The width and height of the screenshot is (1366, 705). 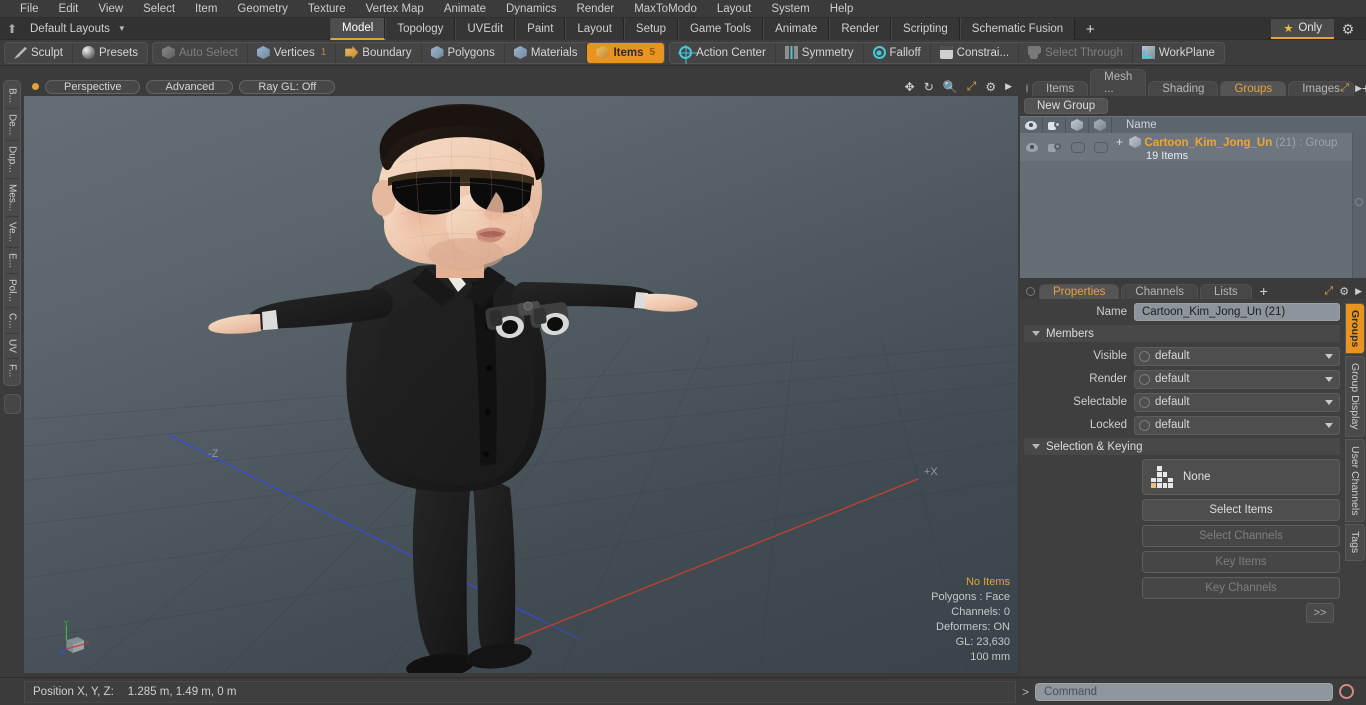 What do you see at coordinates (723, 52) in the screenshot?
I see `tool-button-action-center: Action Center` at bounding box center [723, 52].